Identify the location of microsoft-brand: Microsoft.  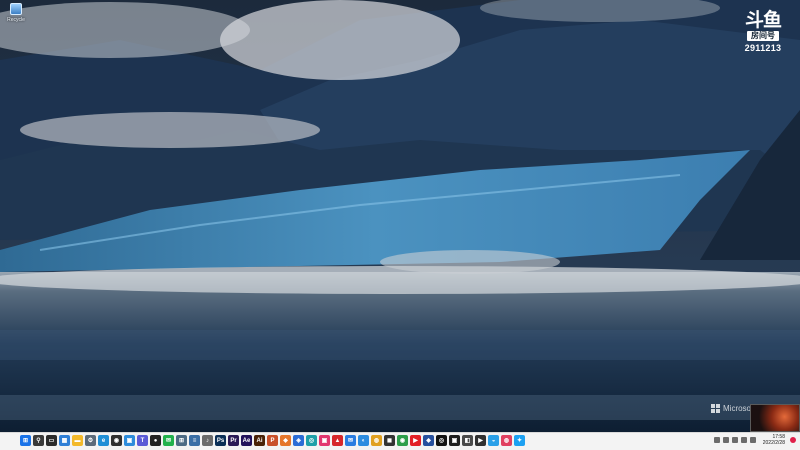
(733, 408).